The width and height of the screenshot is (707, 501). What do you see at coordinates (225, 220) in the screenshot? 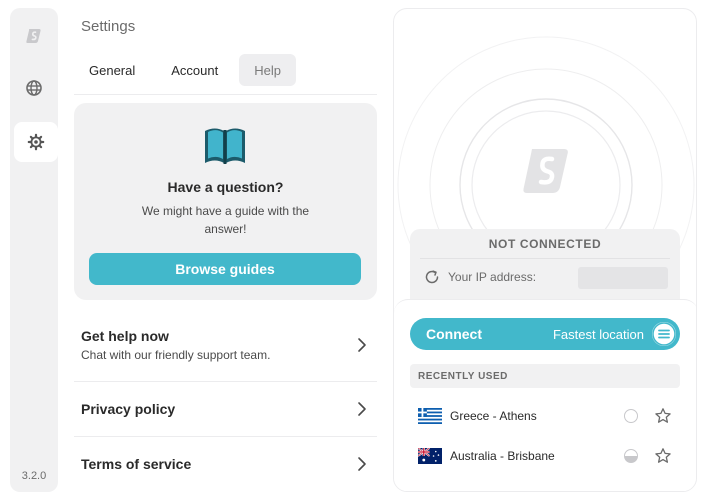
I see `help-card-description: We might have a guide with the answer!` at bounding box center [225, 220].